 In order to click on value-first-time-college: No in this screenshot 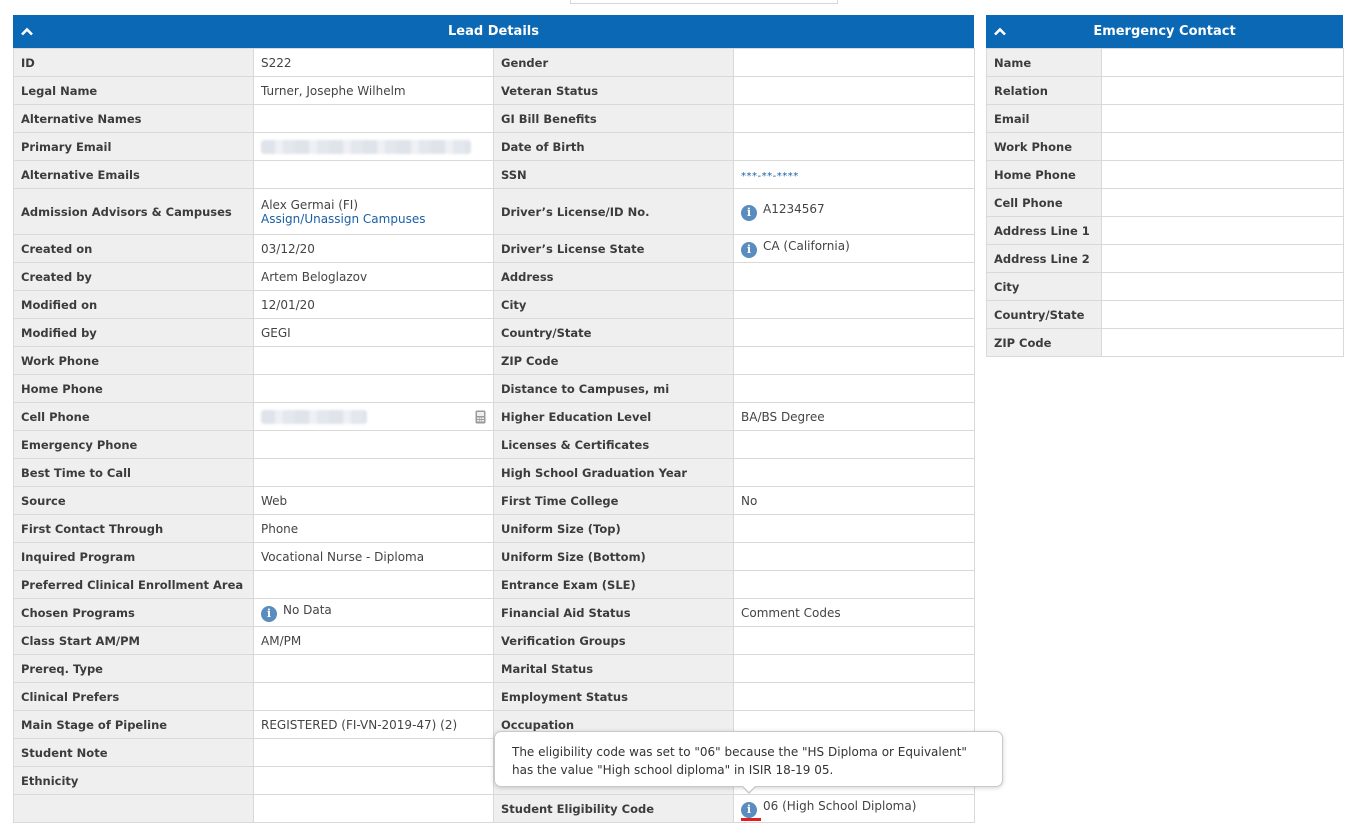, I will do `click(854, 500)`.